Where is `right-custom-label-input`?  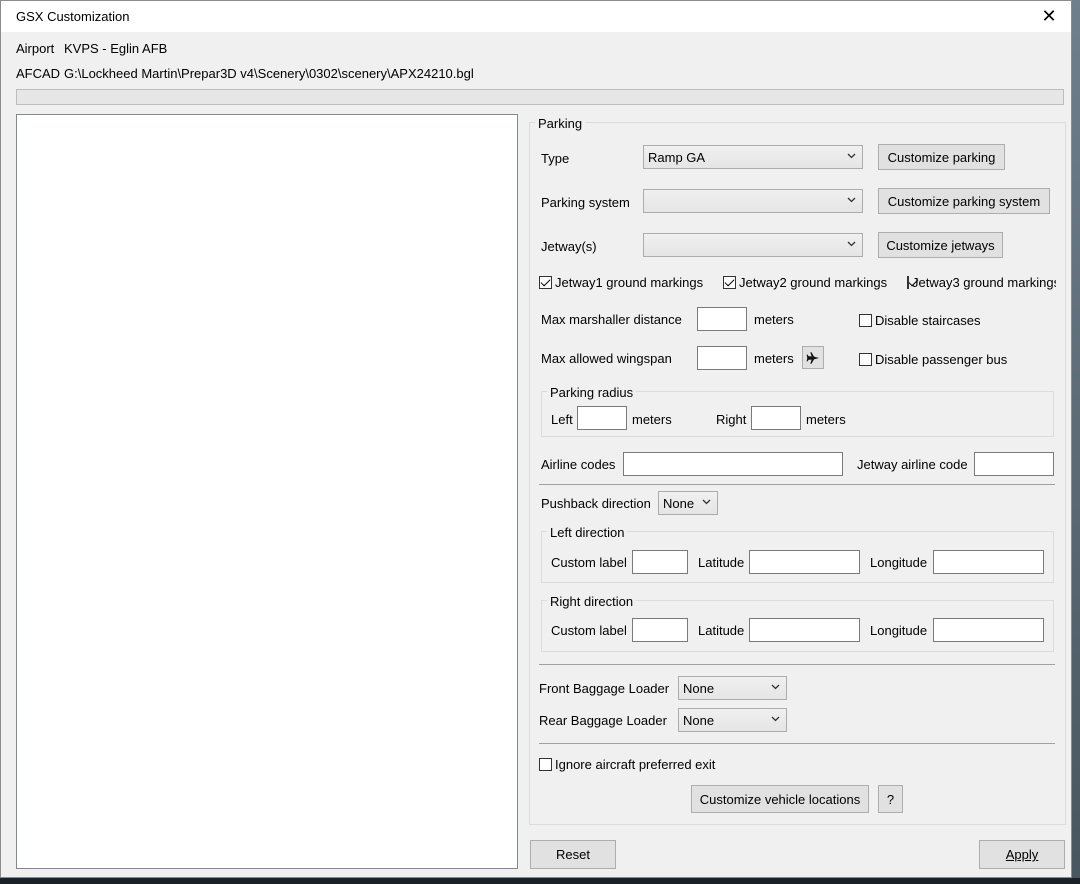
right-custom-label-input is located at coordinates (660, 630).